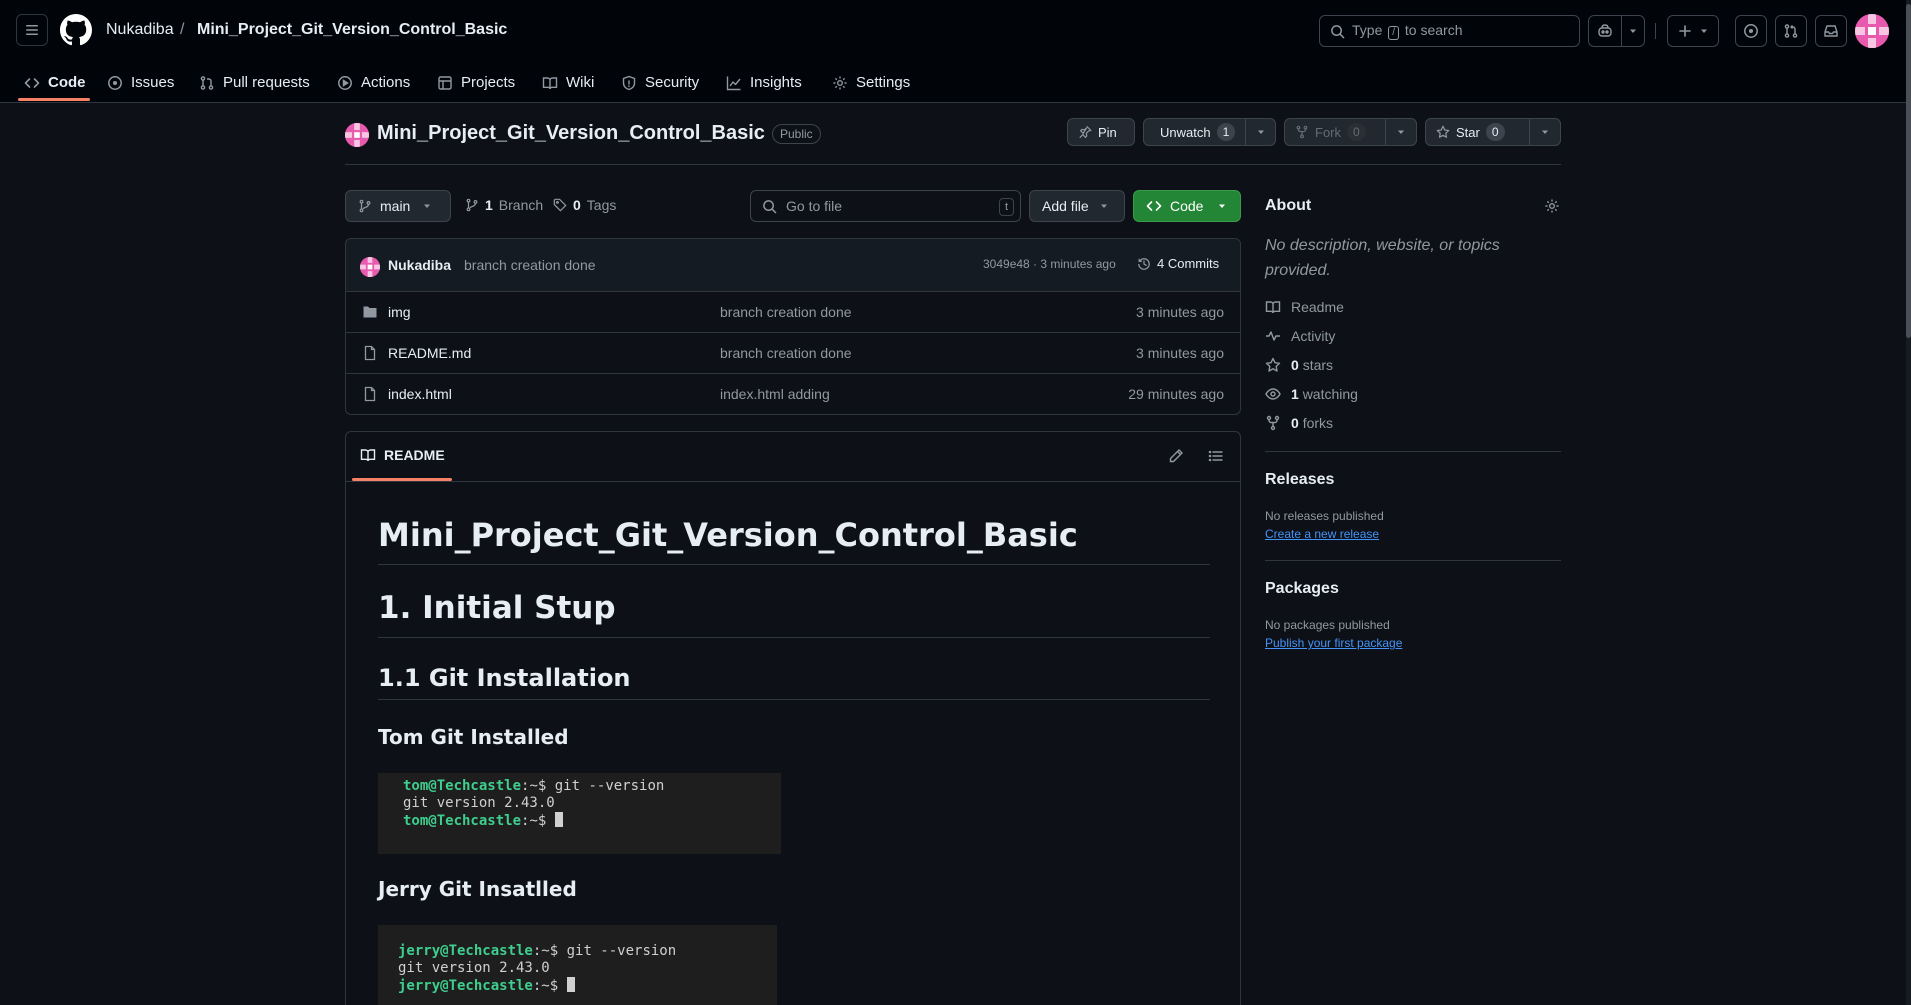 This screenshot has width=1911, height=1005. I want to click on terminal-line: jerry@Techcastle:~$ git --version, so click(587, 951).